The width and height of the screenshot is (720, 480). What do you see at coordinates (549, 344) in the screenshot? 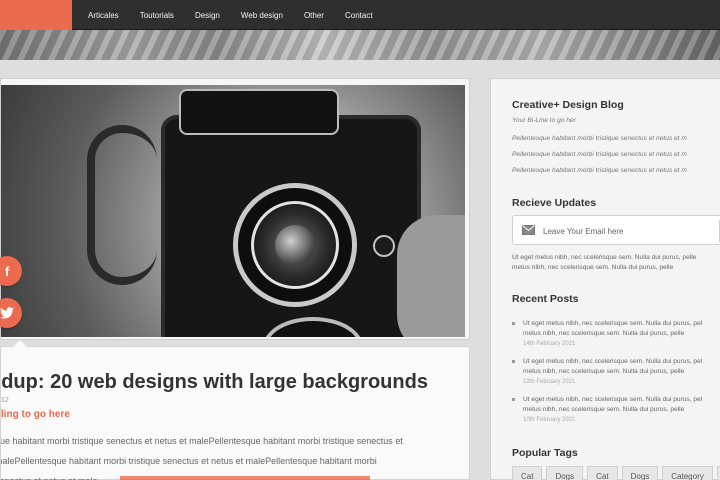
I see `recent-post-date: 14th February 2021` at bounding box center [549, 344].